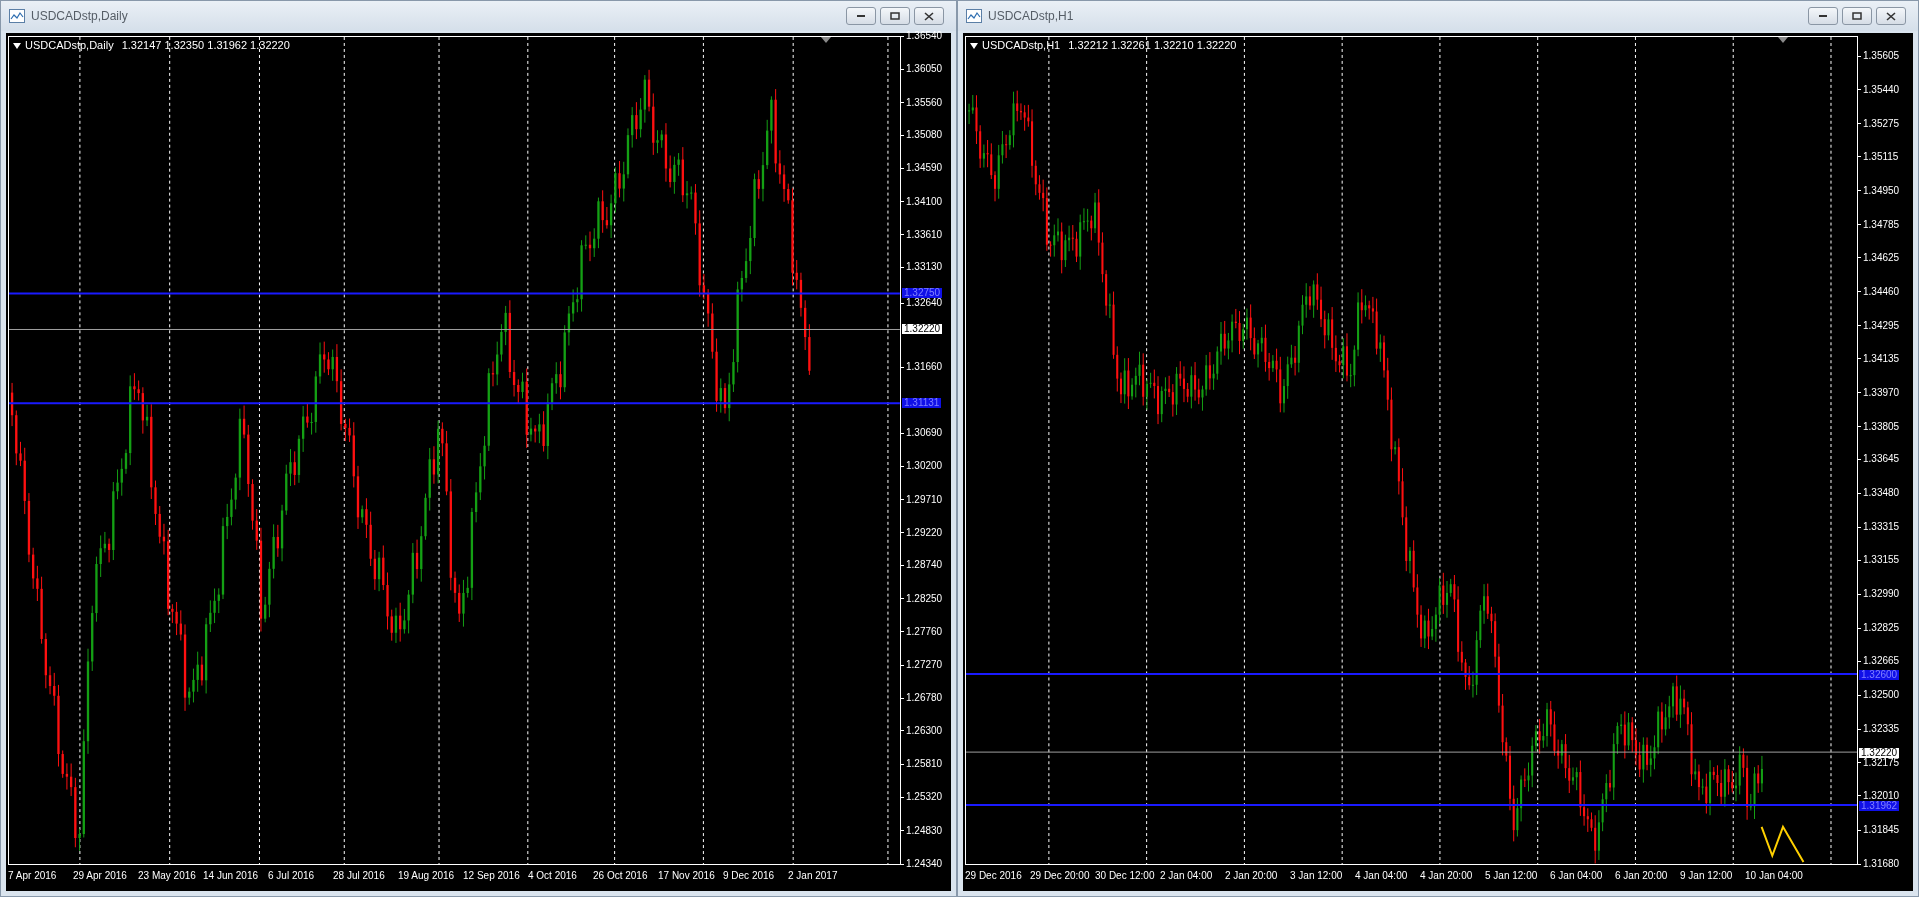 The width and height of the screenshot is (1919, 897). Describe the element at coordinates (100, 875) in the screenshot. I see `time-tick-label: 29 Apr 2016` at that location.